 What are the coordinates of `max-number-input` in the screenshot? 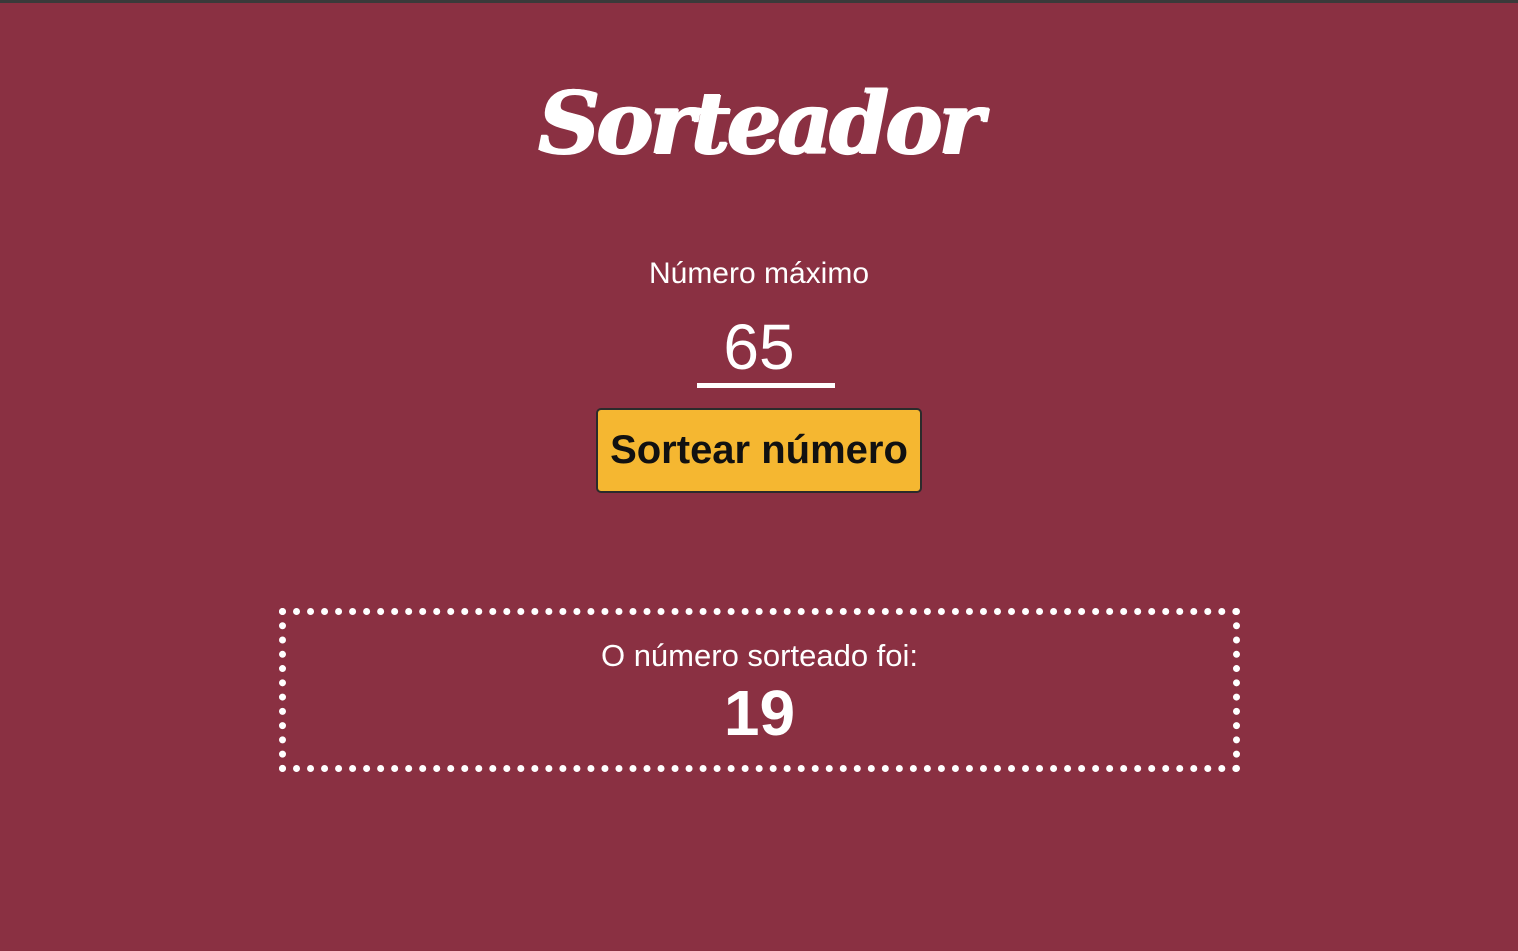 It's located at (766, 349).